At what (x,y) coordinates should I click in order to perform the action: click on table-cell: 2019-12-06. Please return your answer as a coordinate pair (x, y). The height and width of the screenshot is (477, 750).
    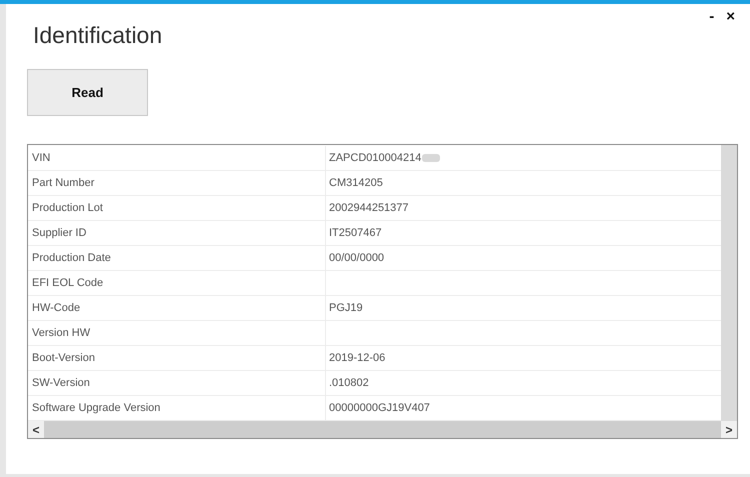
    Looking at the image, I should click on (357, 358).